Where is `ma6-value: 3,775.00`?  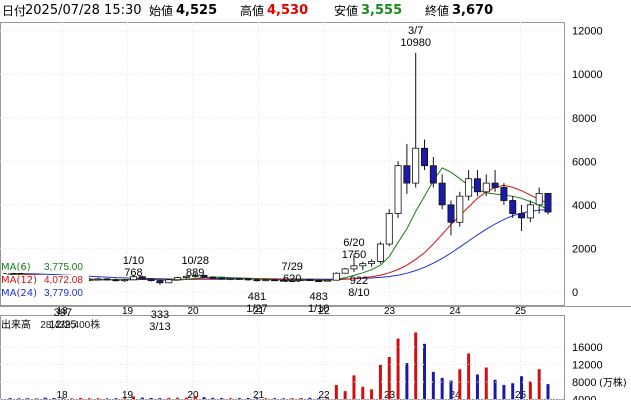
ma6-value: 3,775.00 is located at coordinates (63, 267).